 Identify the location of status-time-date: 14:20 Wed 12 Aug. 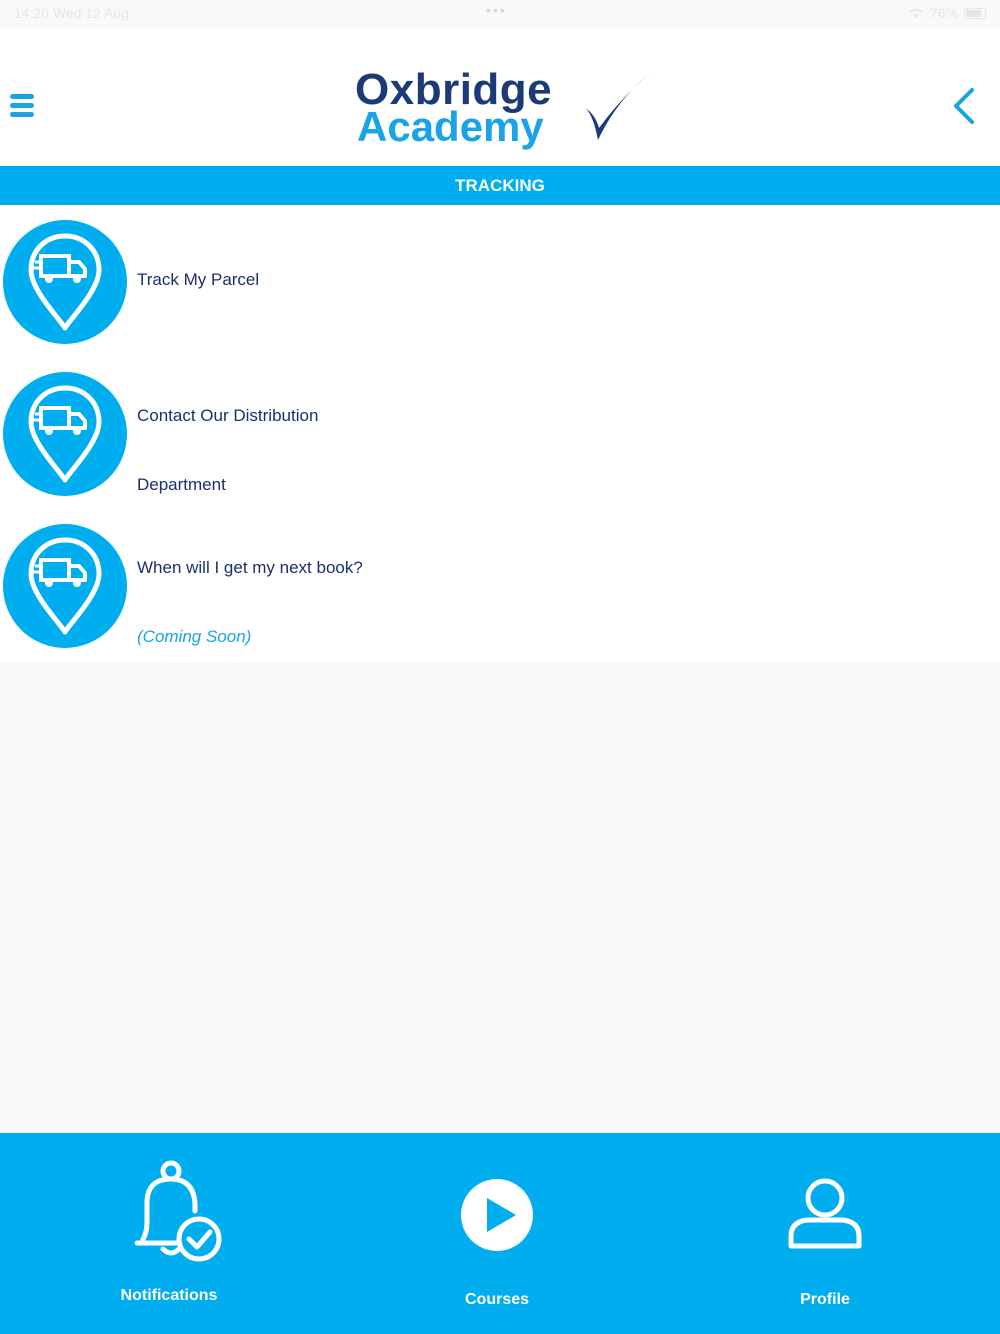
(71, 13).